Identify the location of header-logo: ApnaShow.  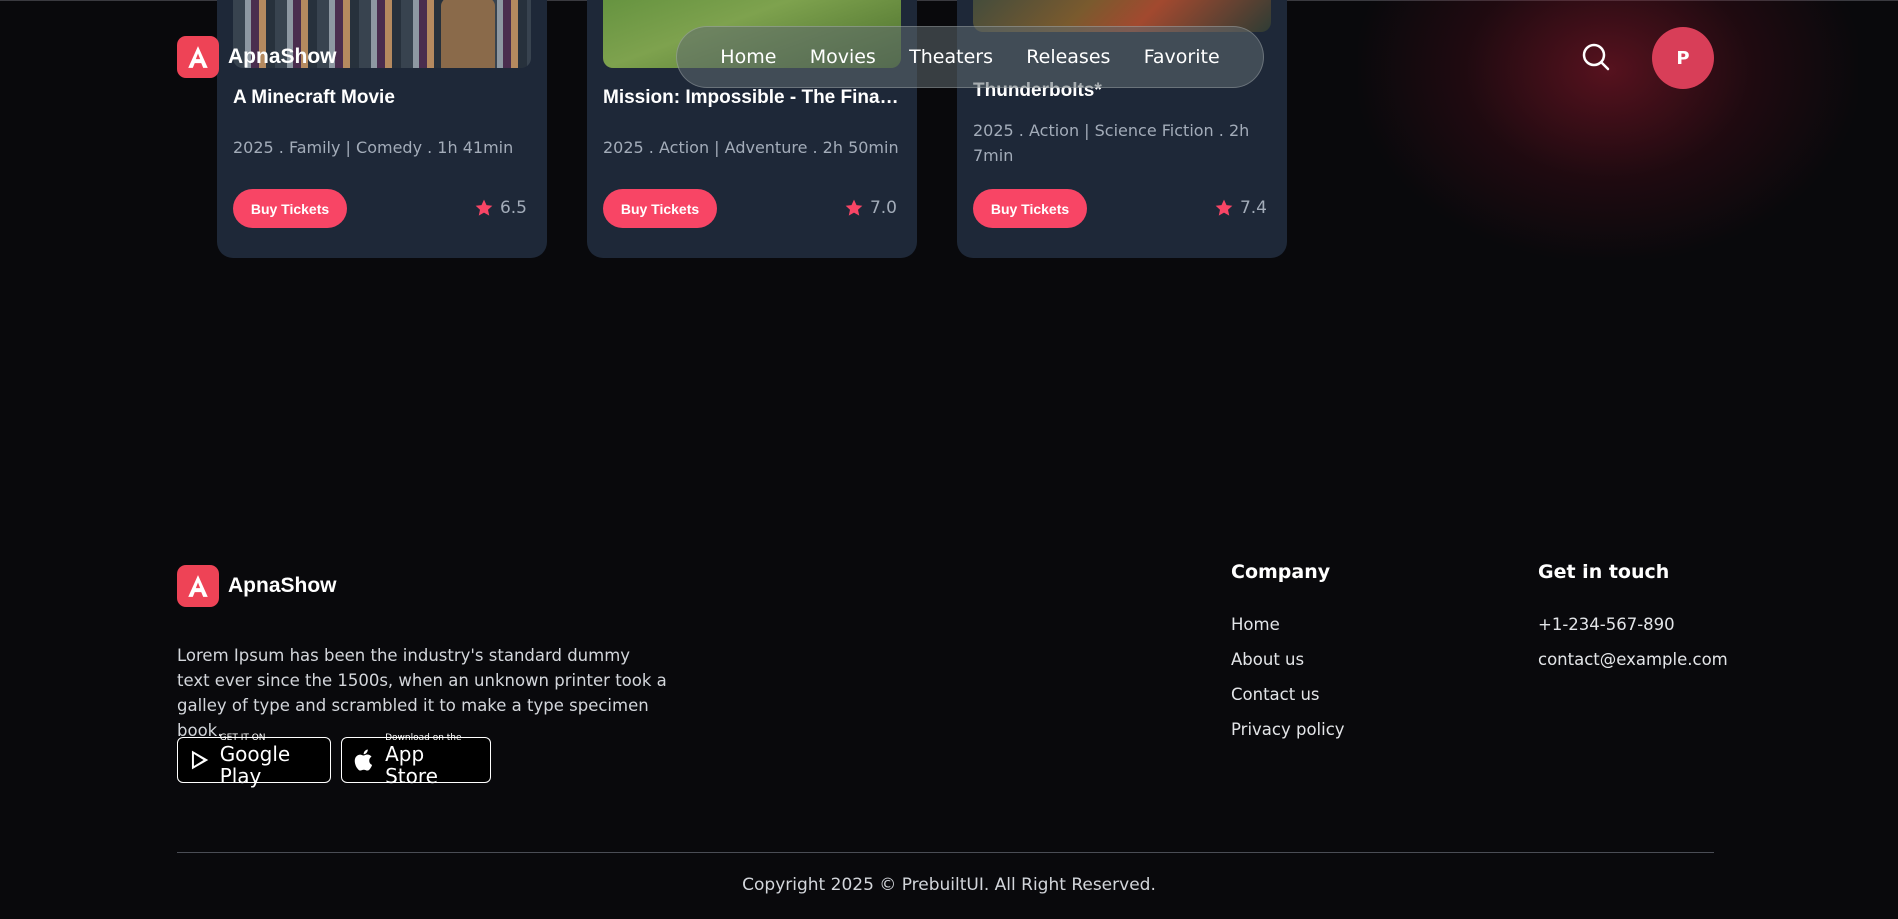
(257, 57).